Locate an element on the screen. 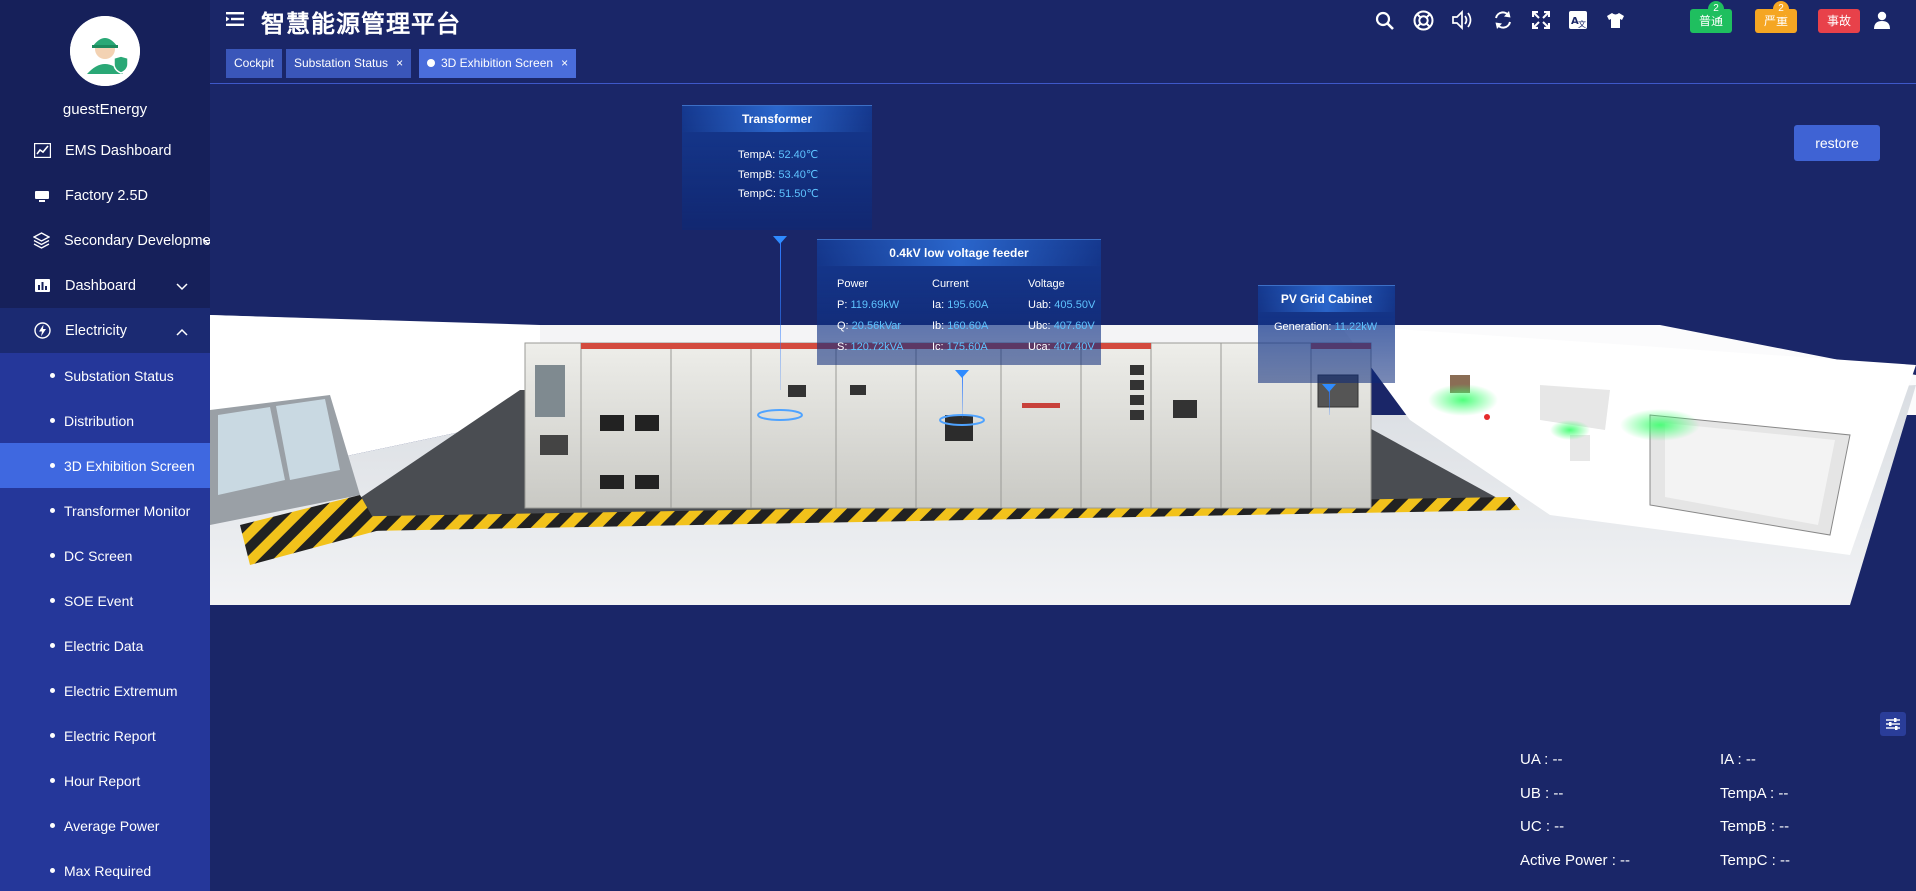  user-profile: guestEnergy is located at coordinates (105, 64).